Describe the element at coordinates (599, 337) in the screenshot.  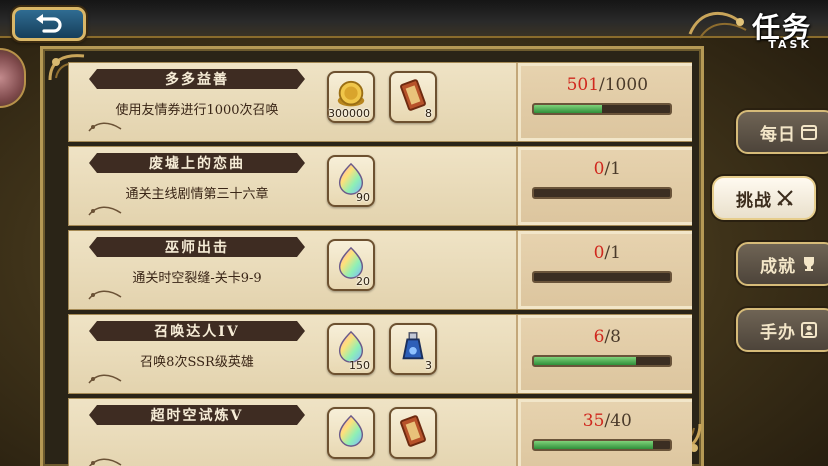
I see `progress-current: 6` at that location.